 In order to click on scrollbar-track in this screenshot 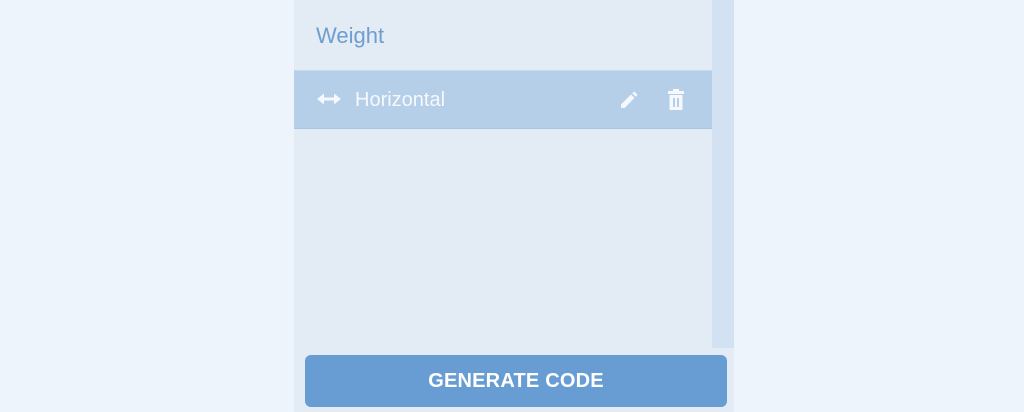, I will do `click(723, 174)`.